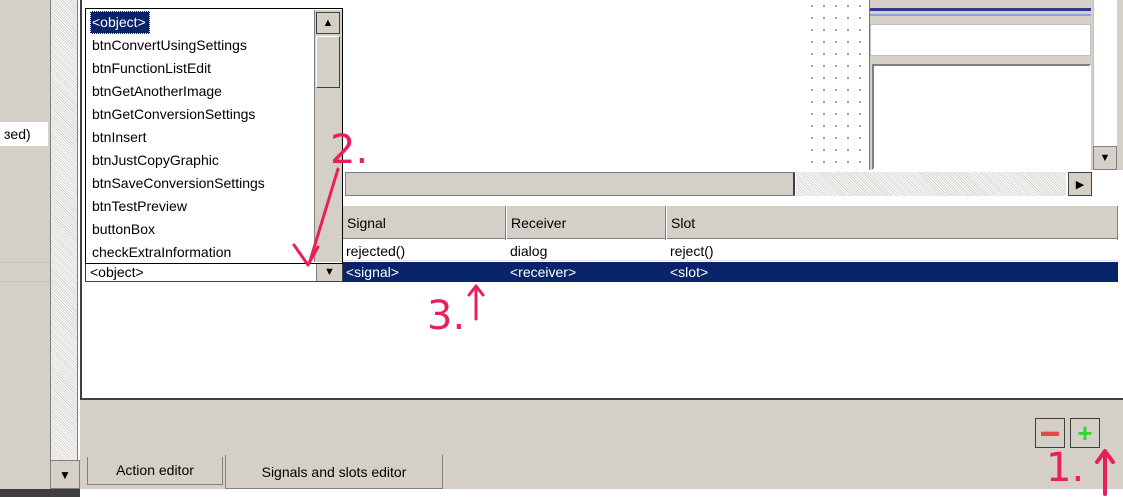  I want to click on dropdown-item: btnGetConversionSettings, so click(174, 114).